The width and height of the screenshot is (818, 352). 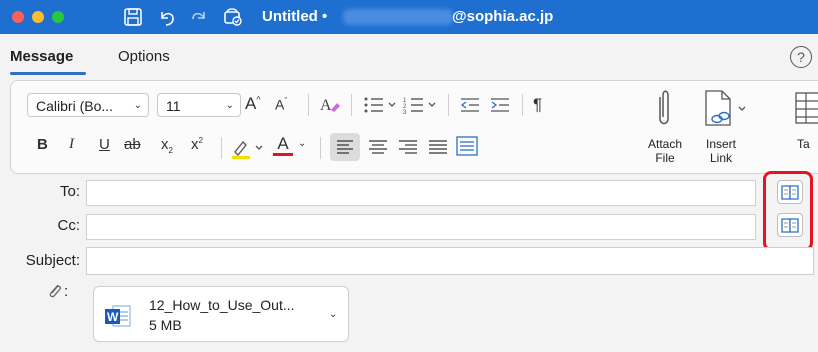 I want to click on table-icon, so click(x=806, y=109).